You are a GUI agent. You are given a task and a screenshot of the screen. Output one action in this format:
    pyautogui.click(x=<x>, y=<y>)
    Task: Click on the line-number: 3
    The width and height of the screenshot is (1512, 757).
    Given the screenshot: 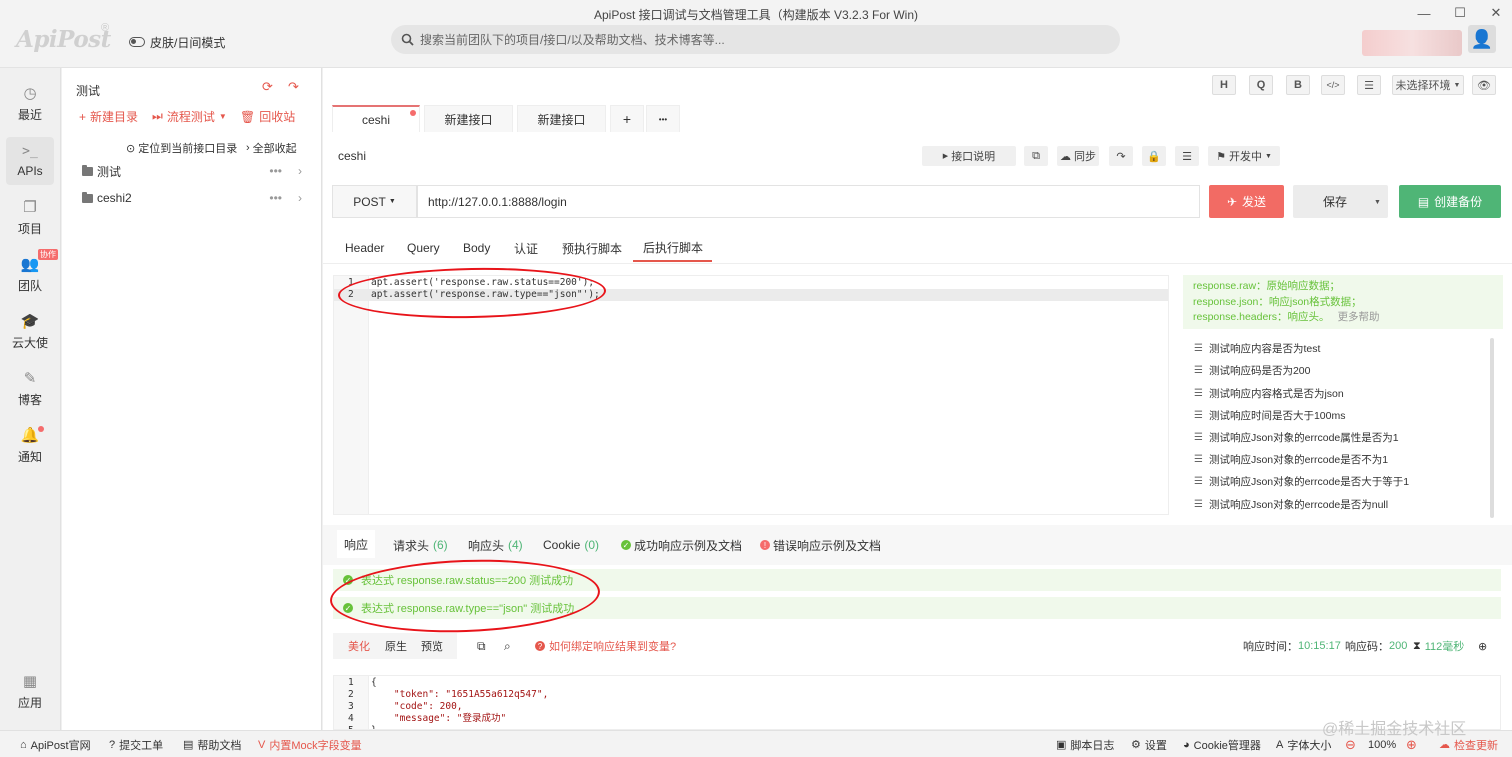 What is the action you would take?
    pyautogui.click(x=351, y=706)
    